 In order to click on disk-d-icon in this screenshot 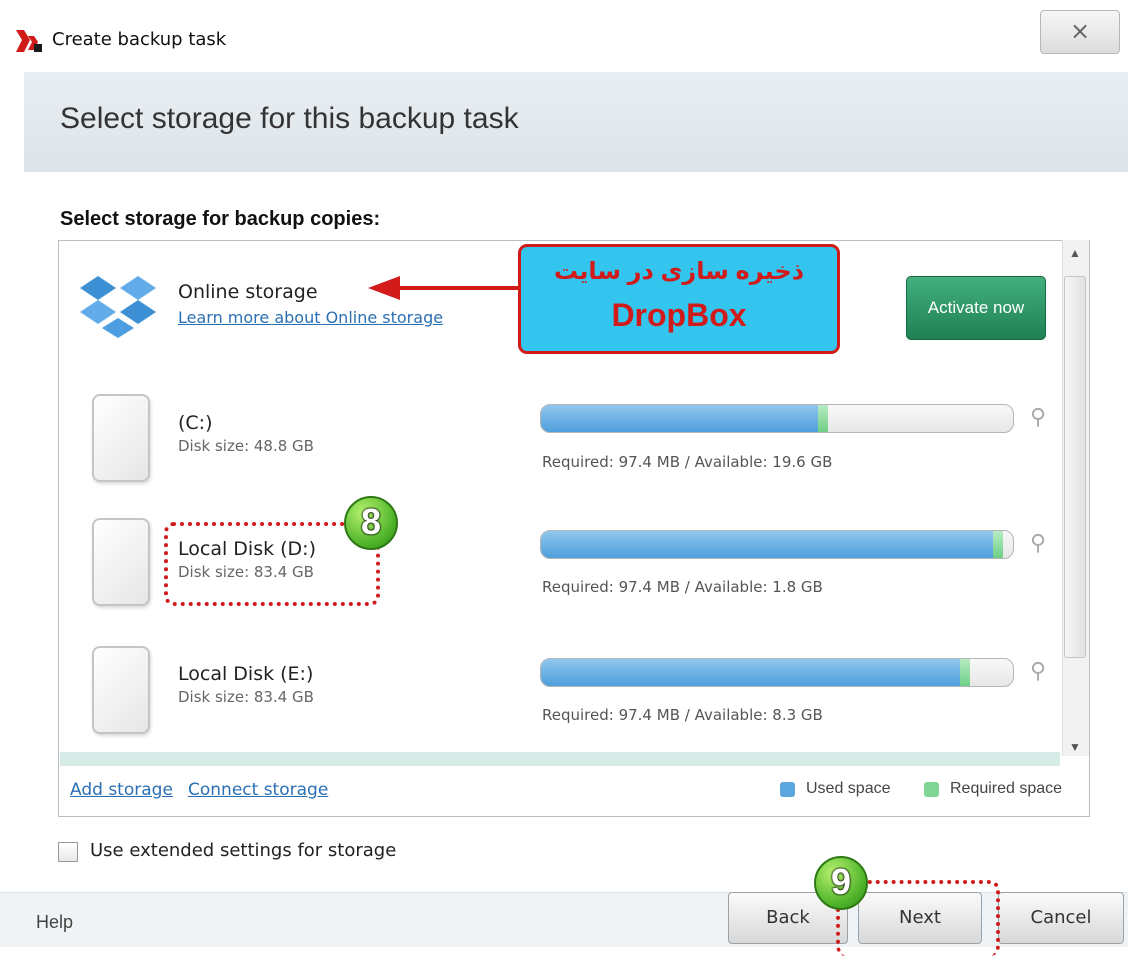, I will do `click(121, 562)`.